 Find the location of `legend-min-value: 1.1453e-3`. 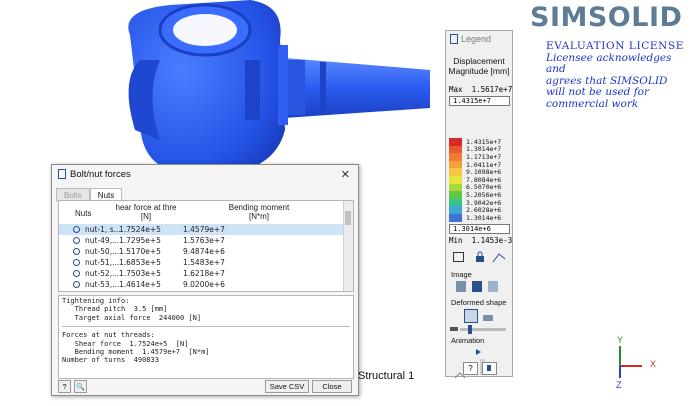

legend-min-value: 1.1453e-3 is located at coordinates (492, 240).